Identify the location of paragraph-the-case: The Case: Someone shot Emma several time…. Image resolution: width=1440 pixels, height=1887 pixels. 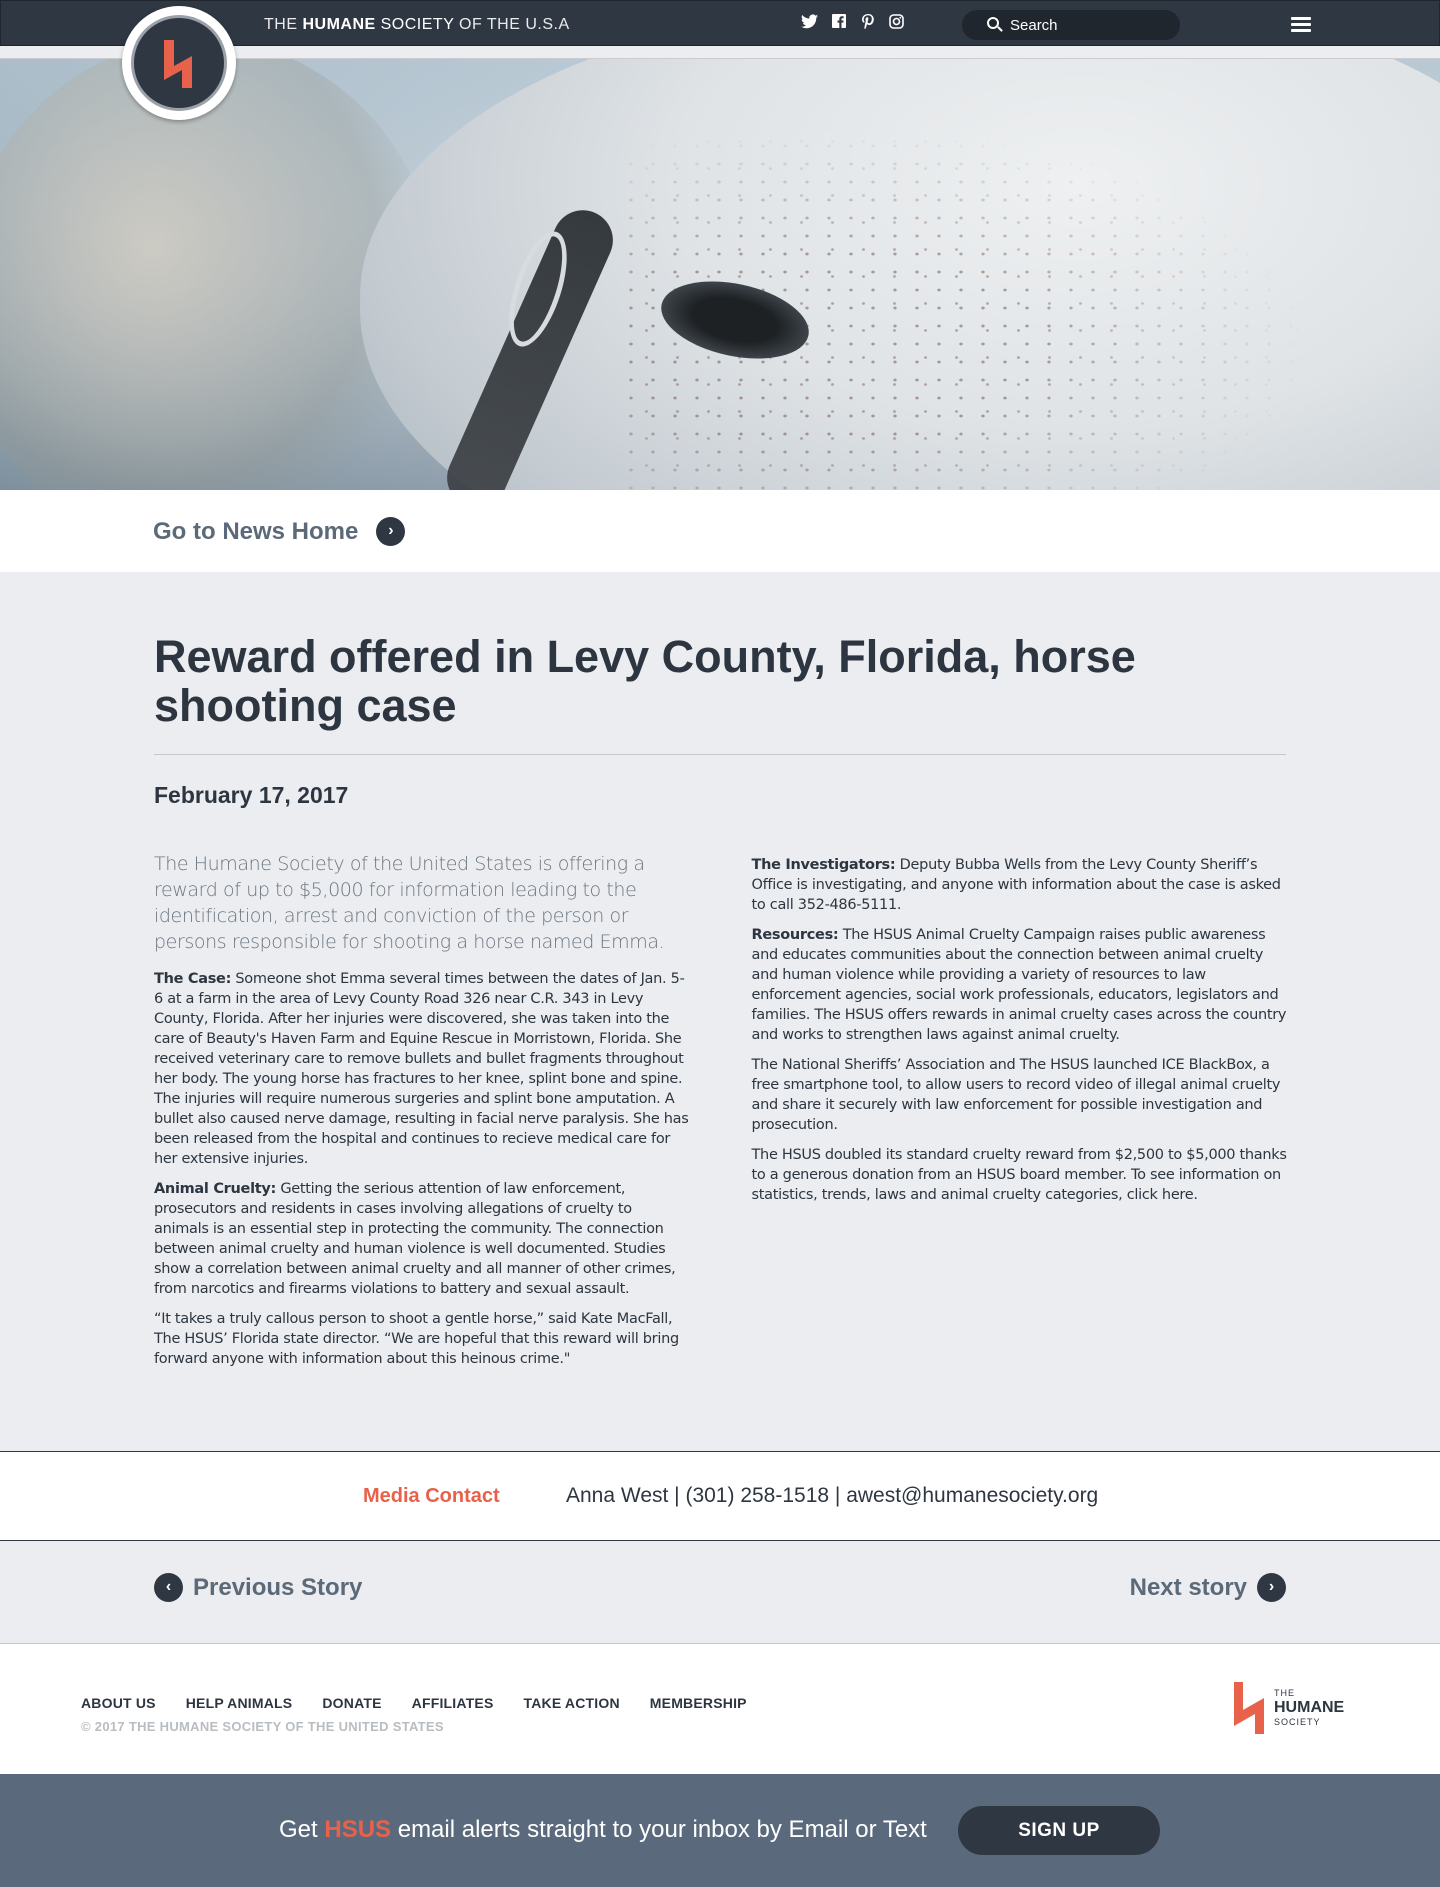
(421, 1069).